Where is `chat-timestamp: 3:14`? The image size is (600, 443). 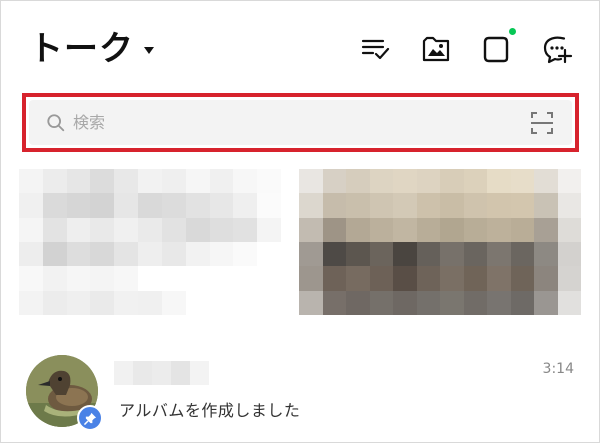
chat-timestamp: 3:14 is located at coordinates (558, 369).